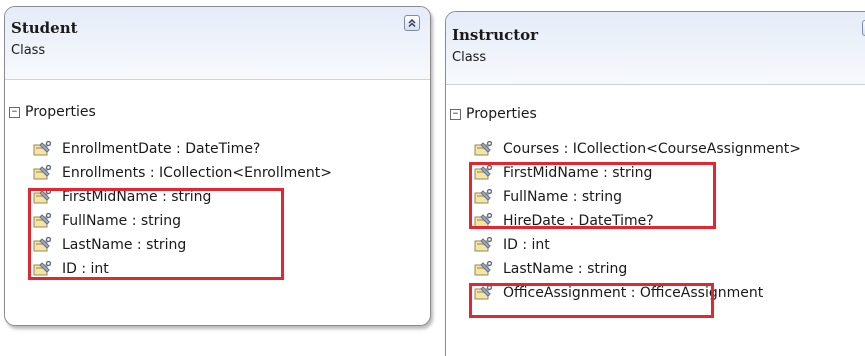 This screenshot has width=865, height=356. I want to click on property-item: OfficeAssignment, so click(623, 293).